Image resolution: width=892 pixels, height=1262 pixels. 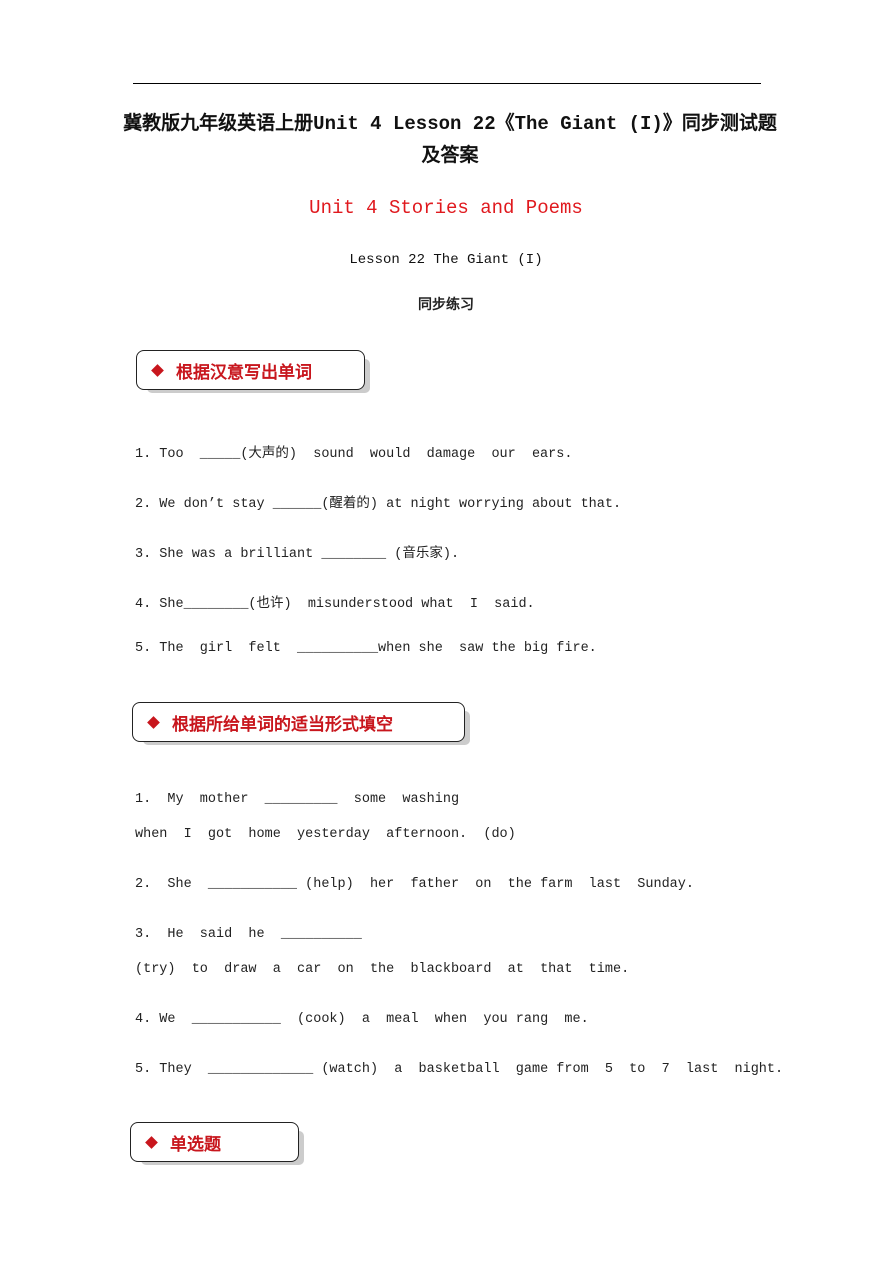 I want to click on lesson-heading: Lesson 22 The Giant (I), so click(x=446, y=260).